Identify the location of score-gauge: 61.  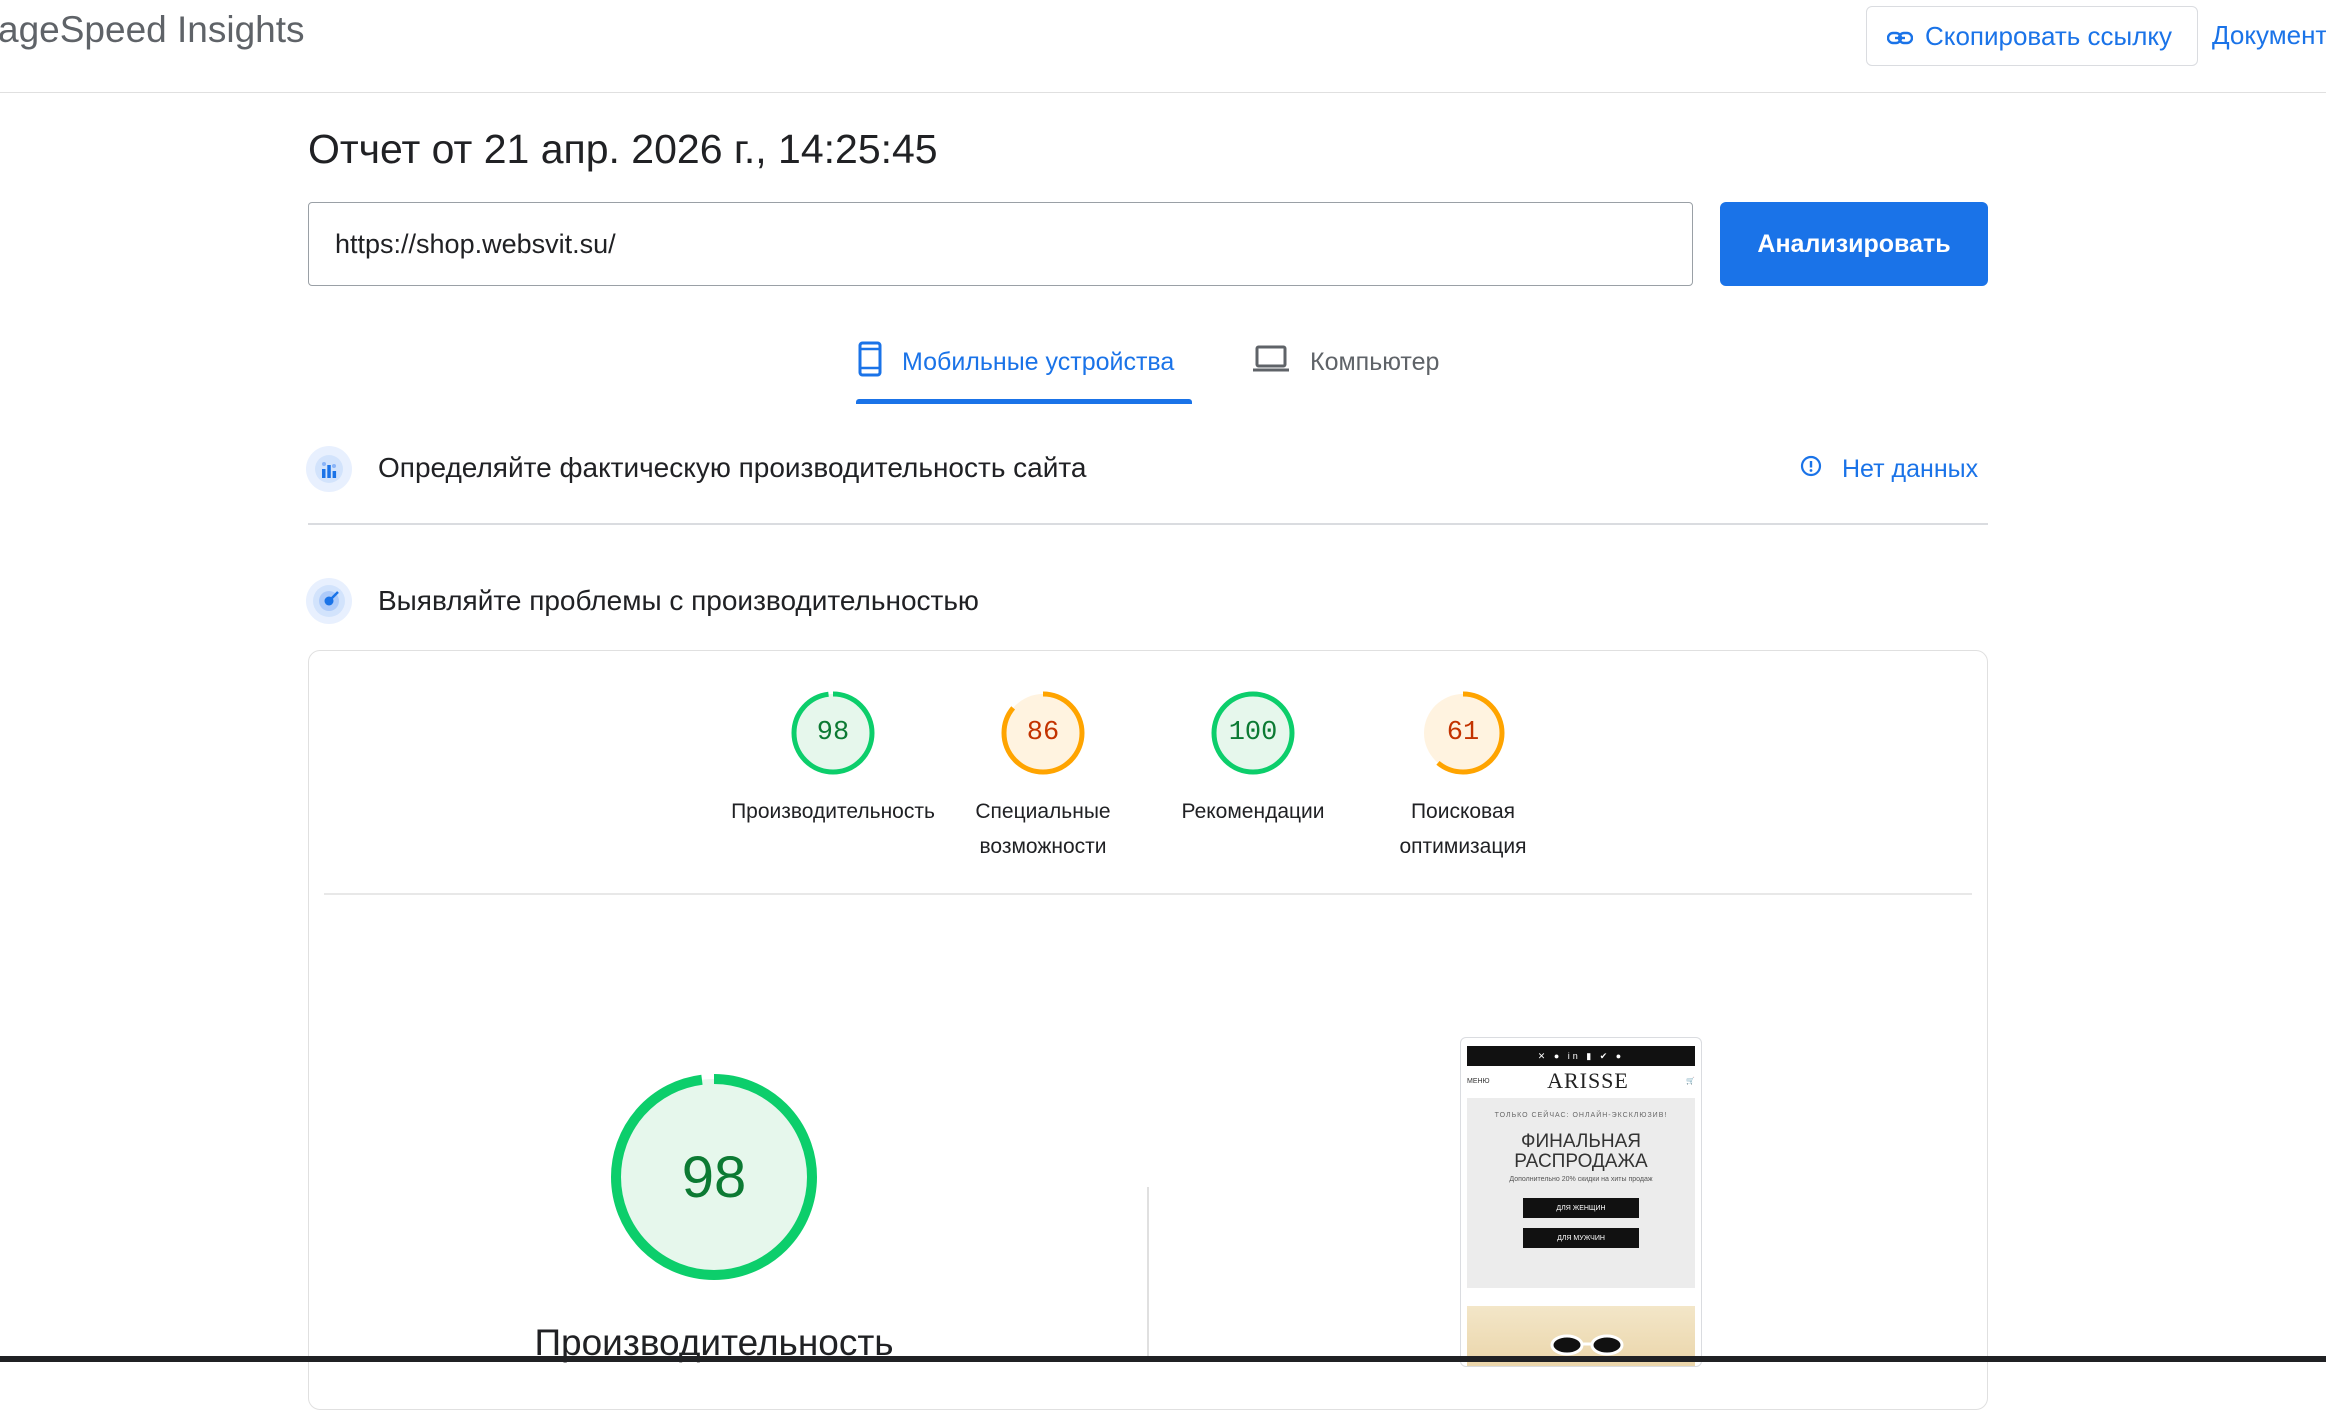
(1463, 733).